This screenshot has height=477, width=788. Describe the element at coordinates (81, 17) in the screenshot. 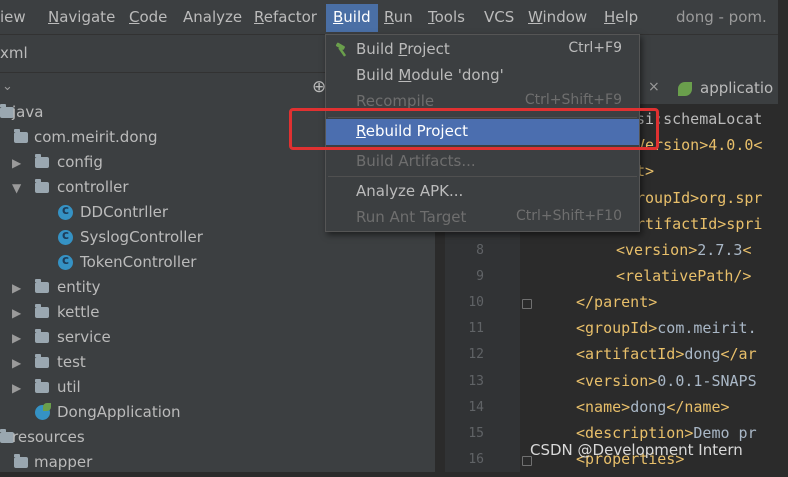

I see `menu-navigate: Navigate` at that location.